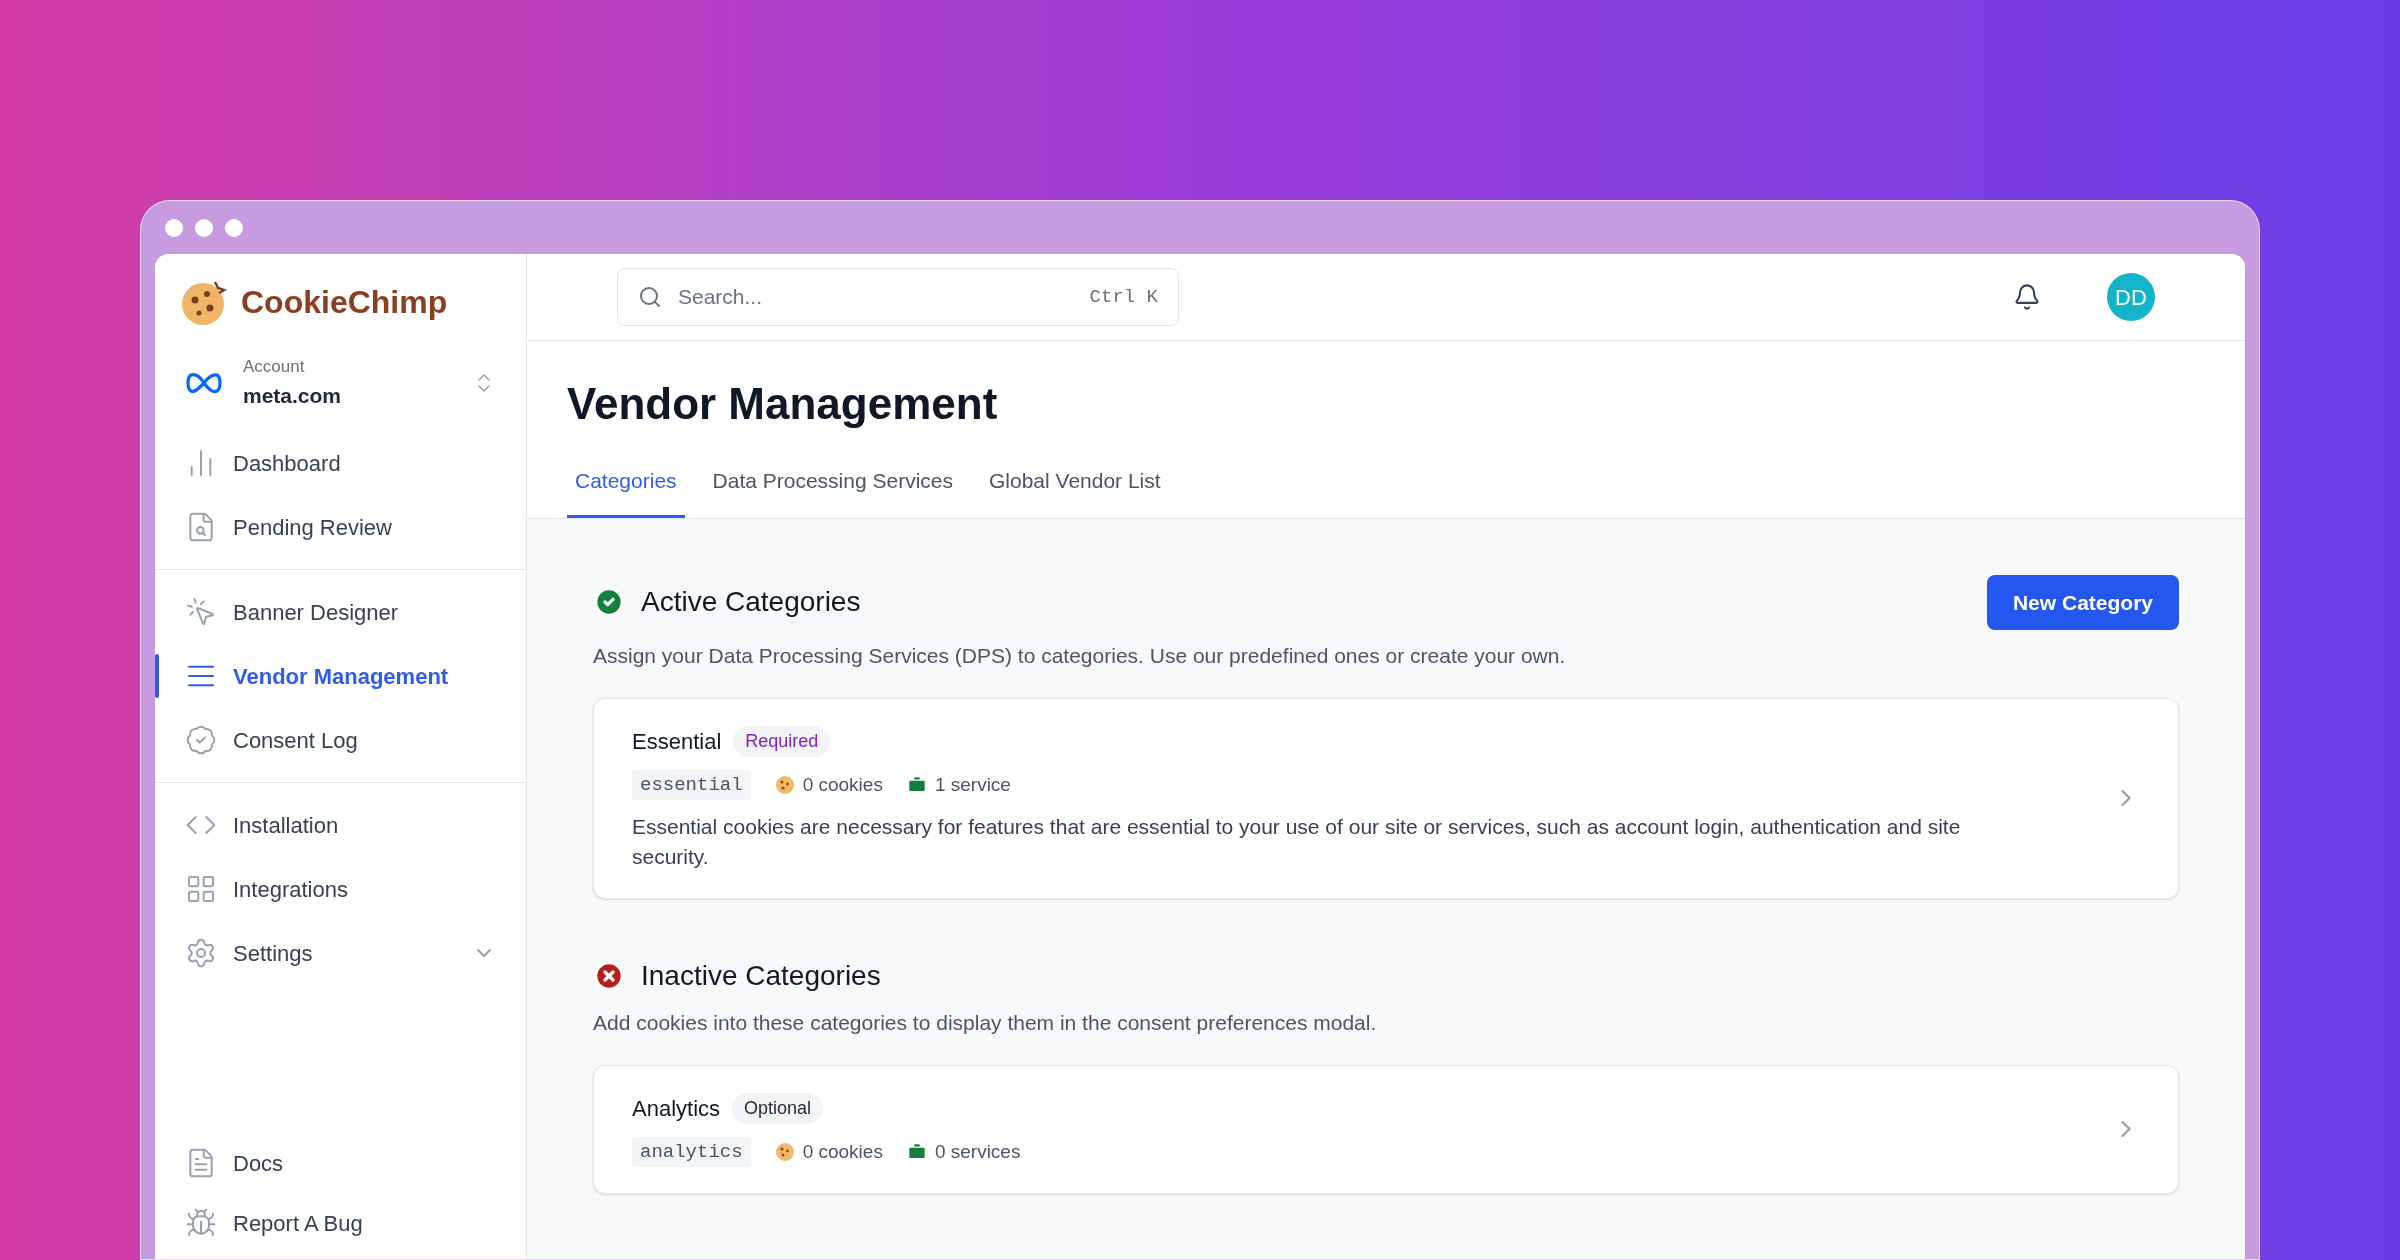 This screenshot has width=2400, height=1260. I want to click on active-indicator, so click(157, 676).